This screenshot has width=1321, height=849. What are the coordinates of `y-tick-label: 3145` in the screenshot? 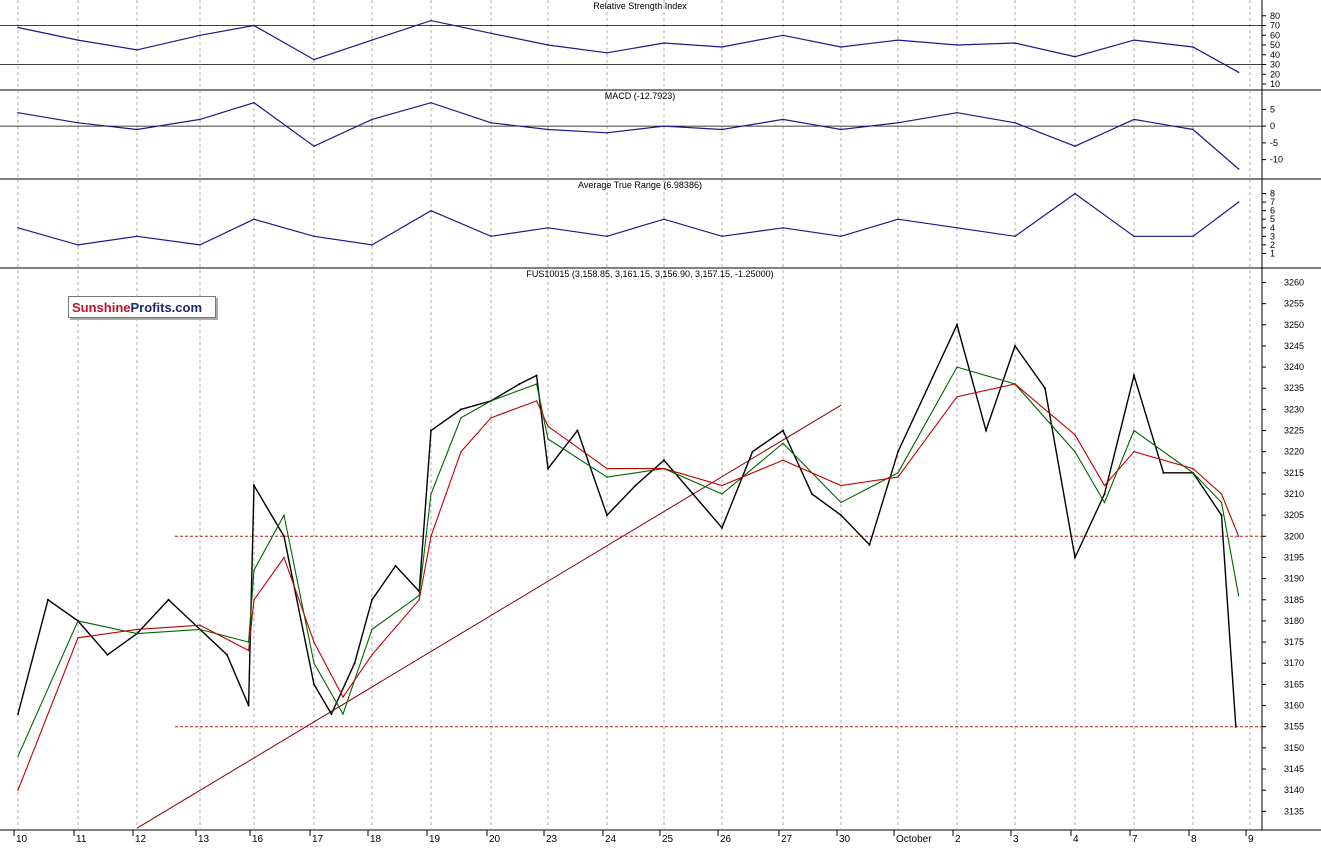 It's located at (1294, 769).